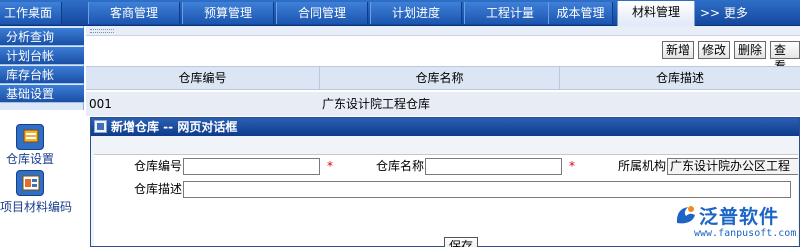  What do you see at coordinates (487, 189) in the screenshot?
I see `desc-field` at bounding box center [487, 189].